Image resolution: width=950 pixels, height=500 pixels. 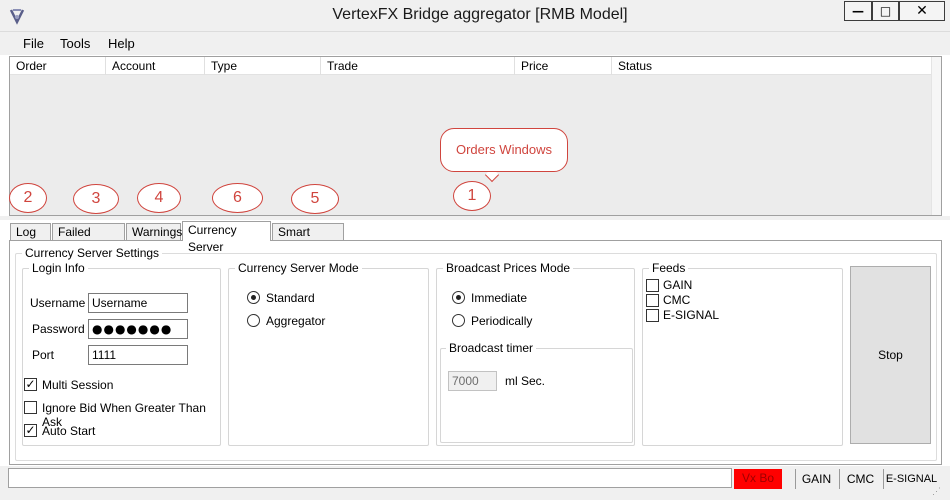 What do you see at coordinates (263, 66) in the screenshot?
I see `column-type: Type` at bounding box center [263, 66].